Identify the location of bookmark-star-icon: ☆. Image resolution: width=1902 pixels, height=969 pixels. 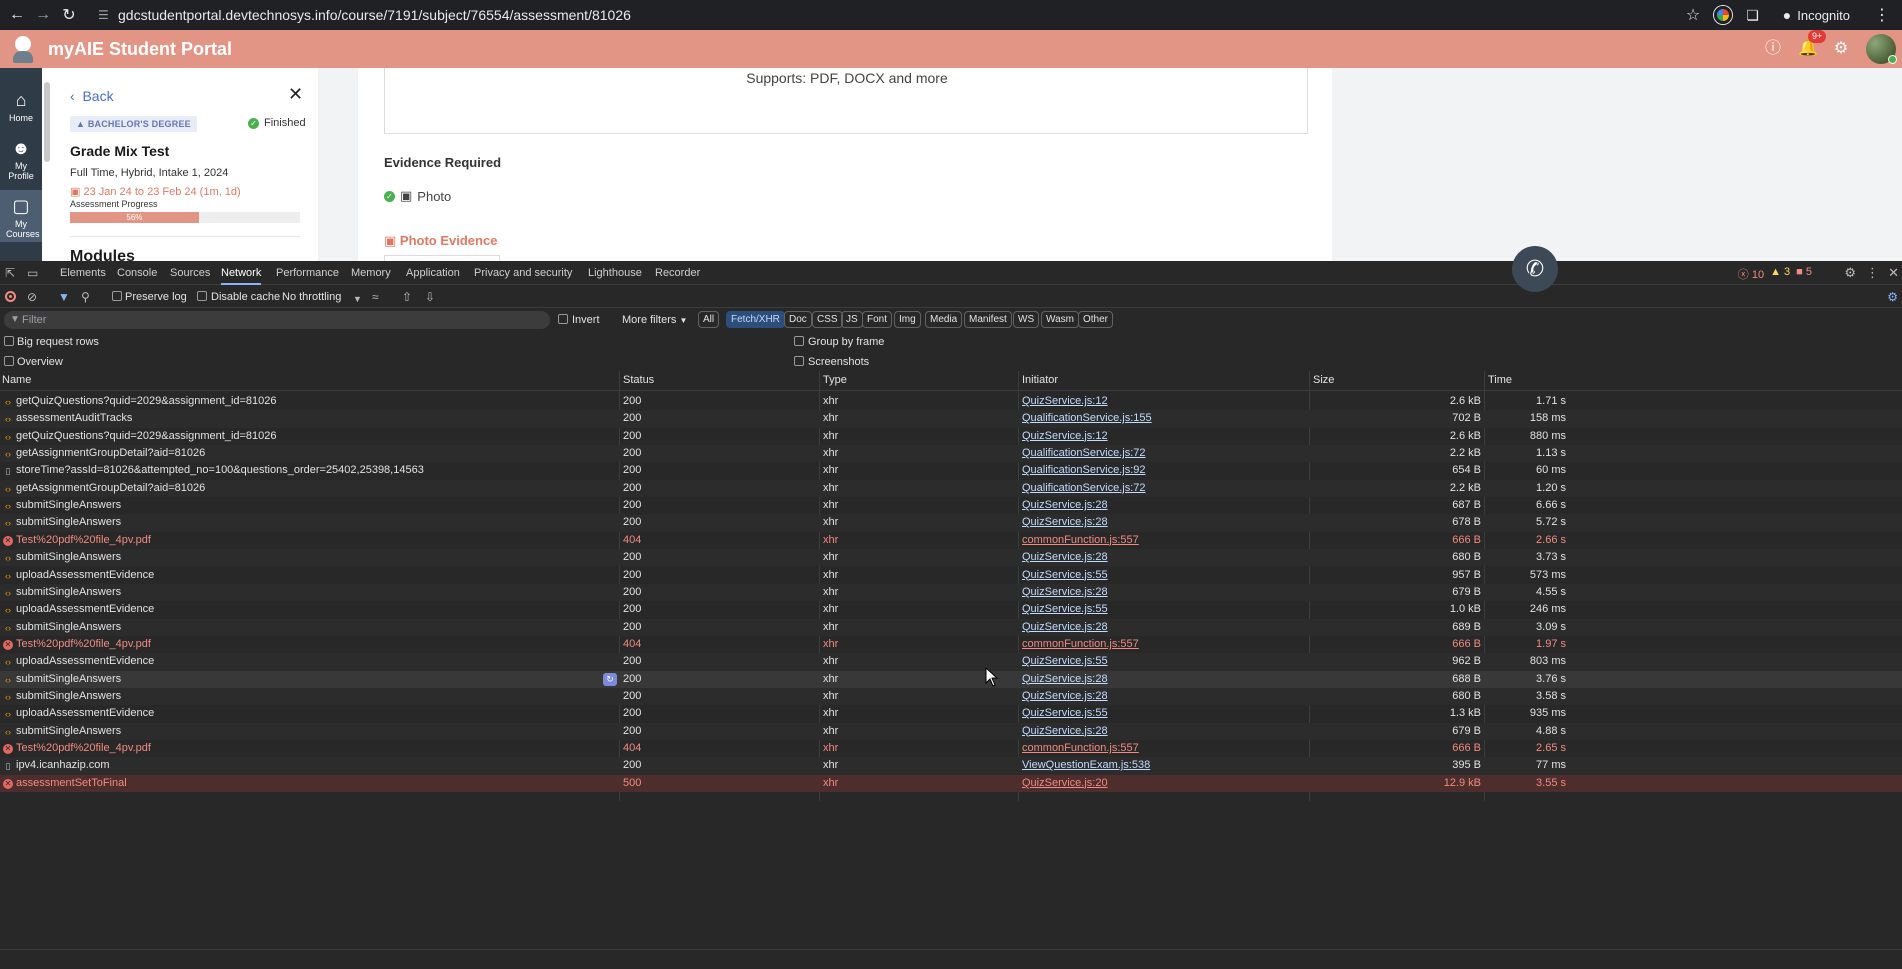
(1693, 15).